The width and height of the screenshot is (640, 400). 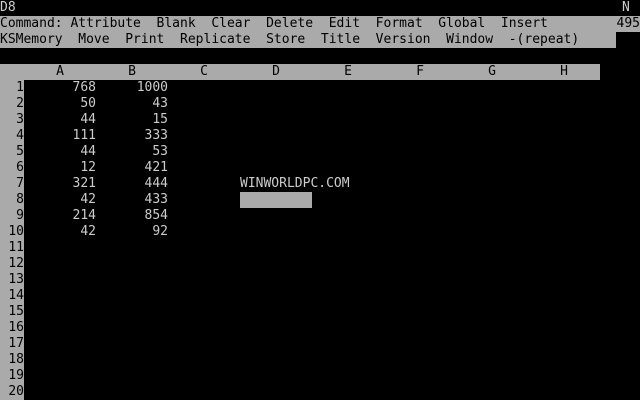 I want to click on mode-indicator: N, so click(x=626, y=7).